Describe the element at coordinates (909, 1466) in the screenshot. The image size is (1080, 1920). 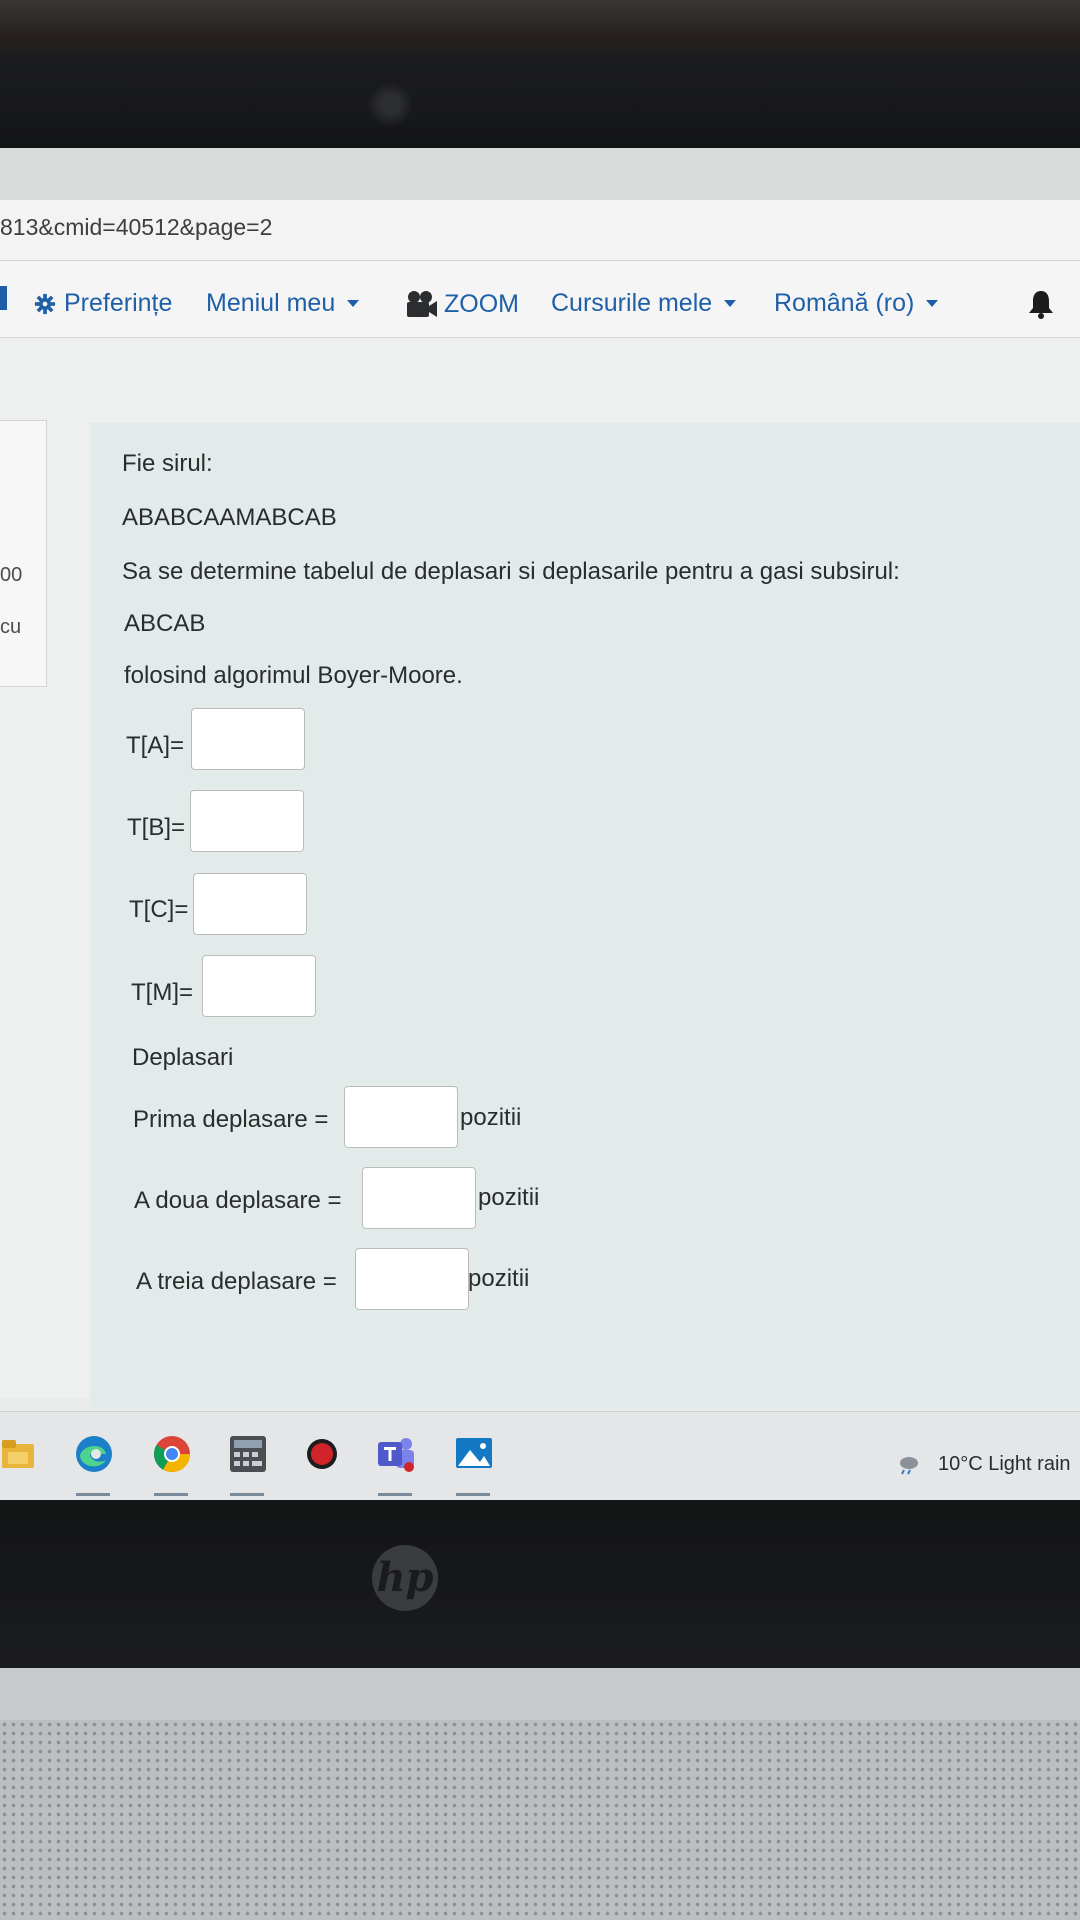
I see `rain-cloud-icon` at that location.